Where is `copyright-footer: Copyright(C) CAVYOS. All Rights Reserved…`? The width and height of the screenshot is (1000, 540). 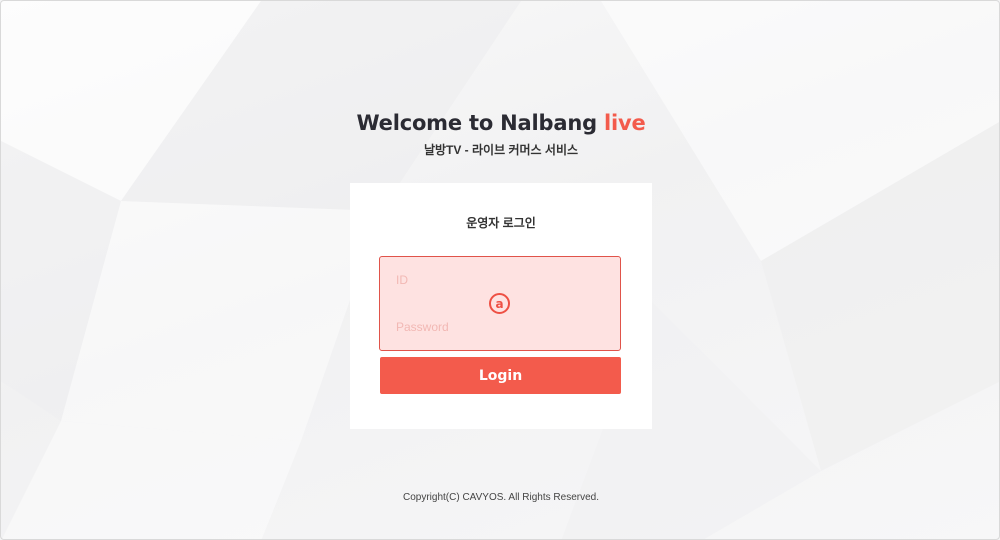 copyright-footer: Copyright(C) CAVYOS. All Rights Reserved… is located at coordinates (501, 497).